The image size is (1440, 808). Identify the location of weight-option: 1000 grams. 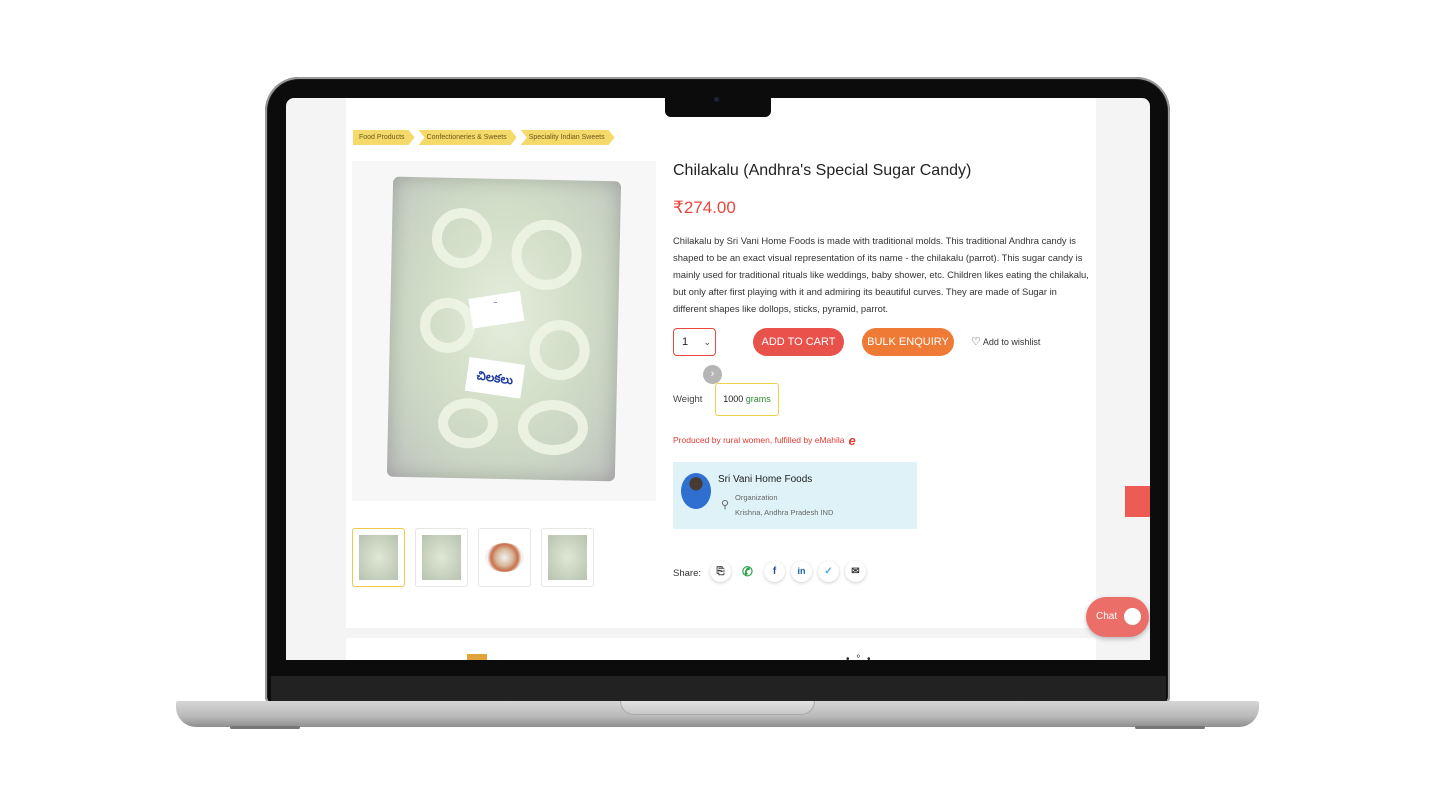
(747, 399).